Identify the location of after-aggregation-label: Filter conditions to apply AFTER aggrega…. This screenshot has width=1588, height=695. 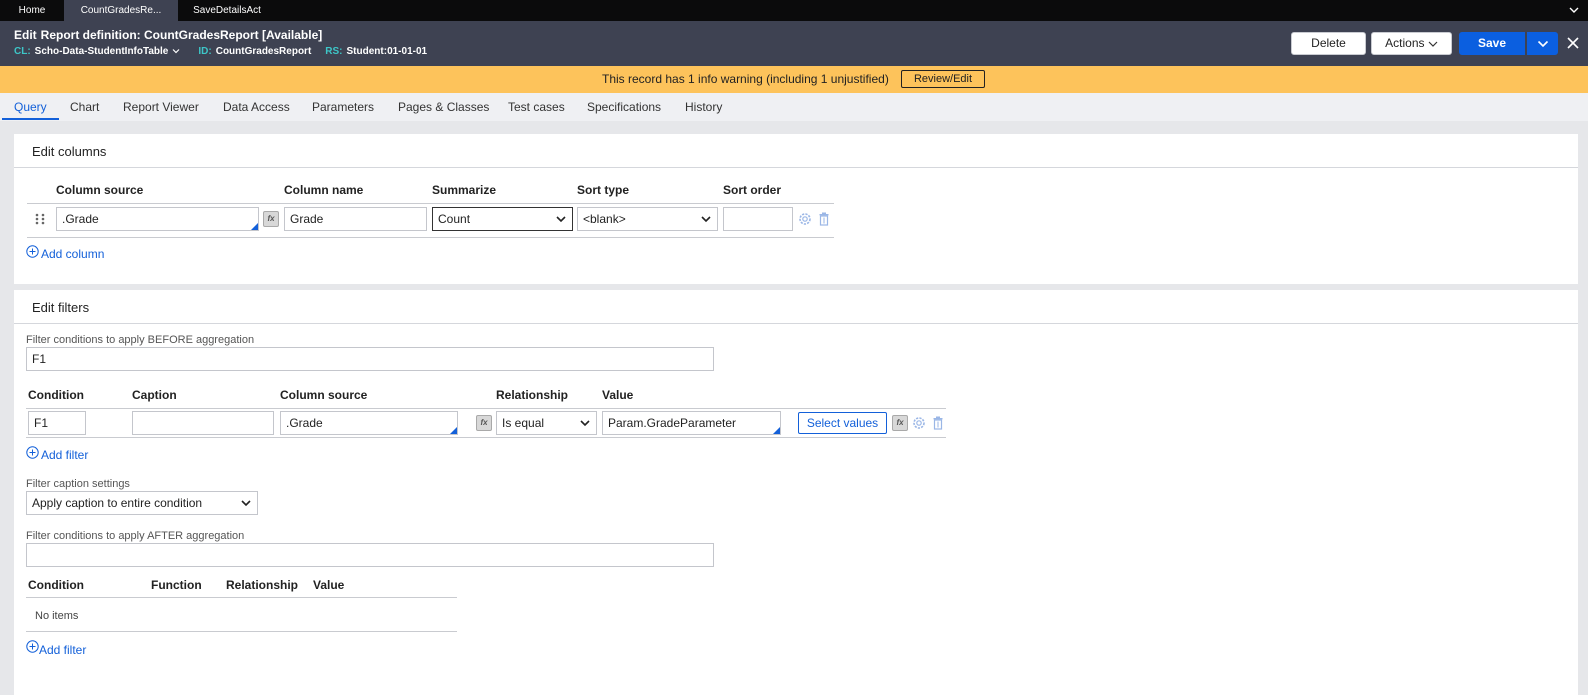
(135, 536).